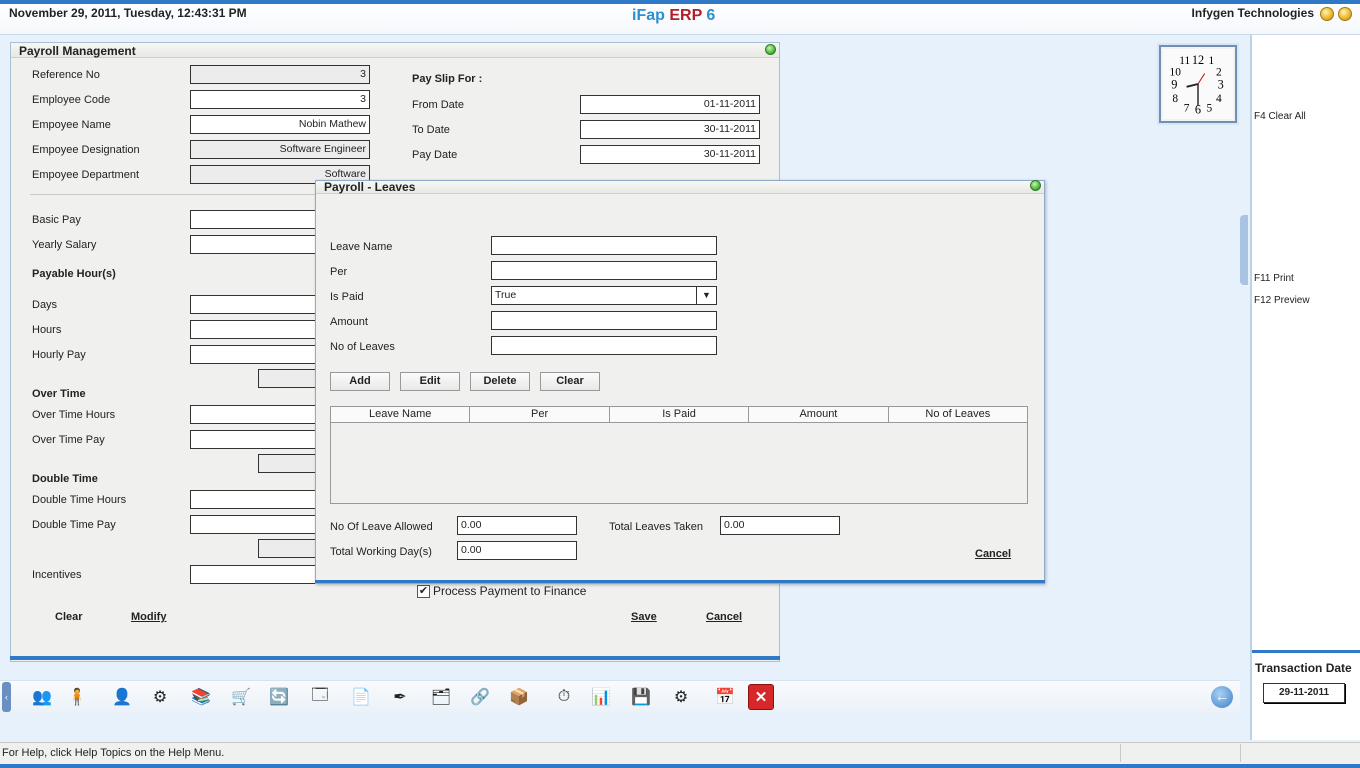 The image size is (1360, 768). Describe the element at coordinates (1280, 116) in the screenshot. I see `f4-clear-all-link: F4 Clear All` at that location.